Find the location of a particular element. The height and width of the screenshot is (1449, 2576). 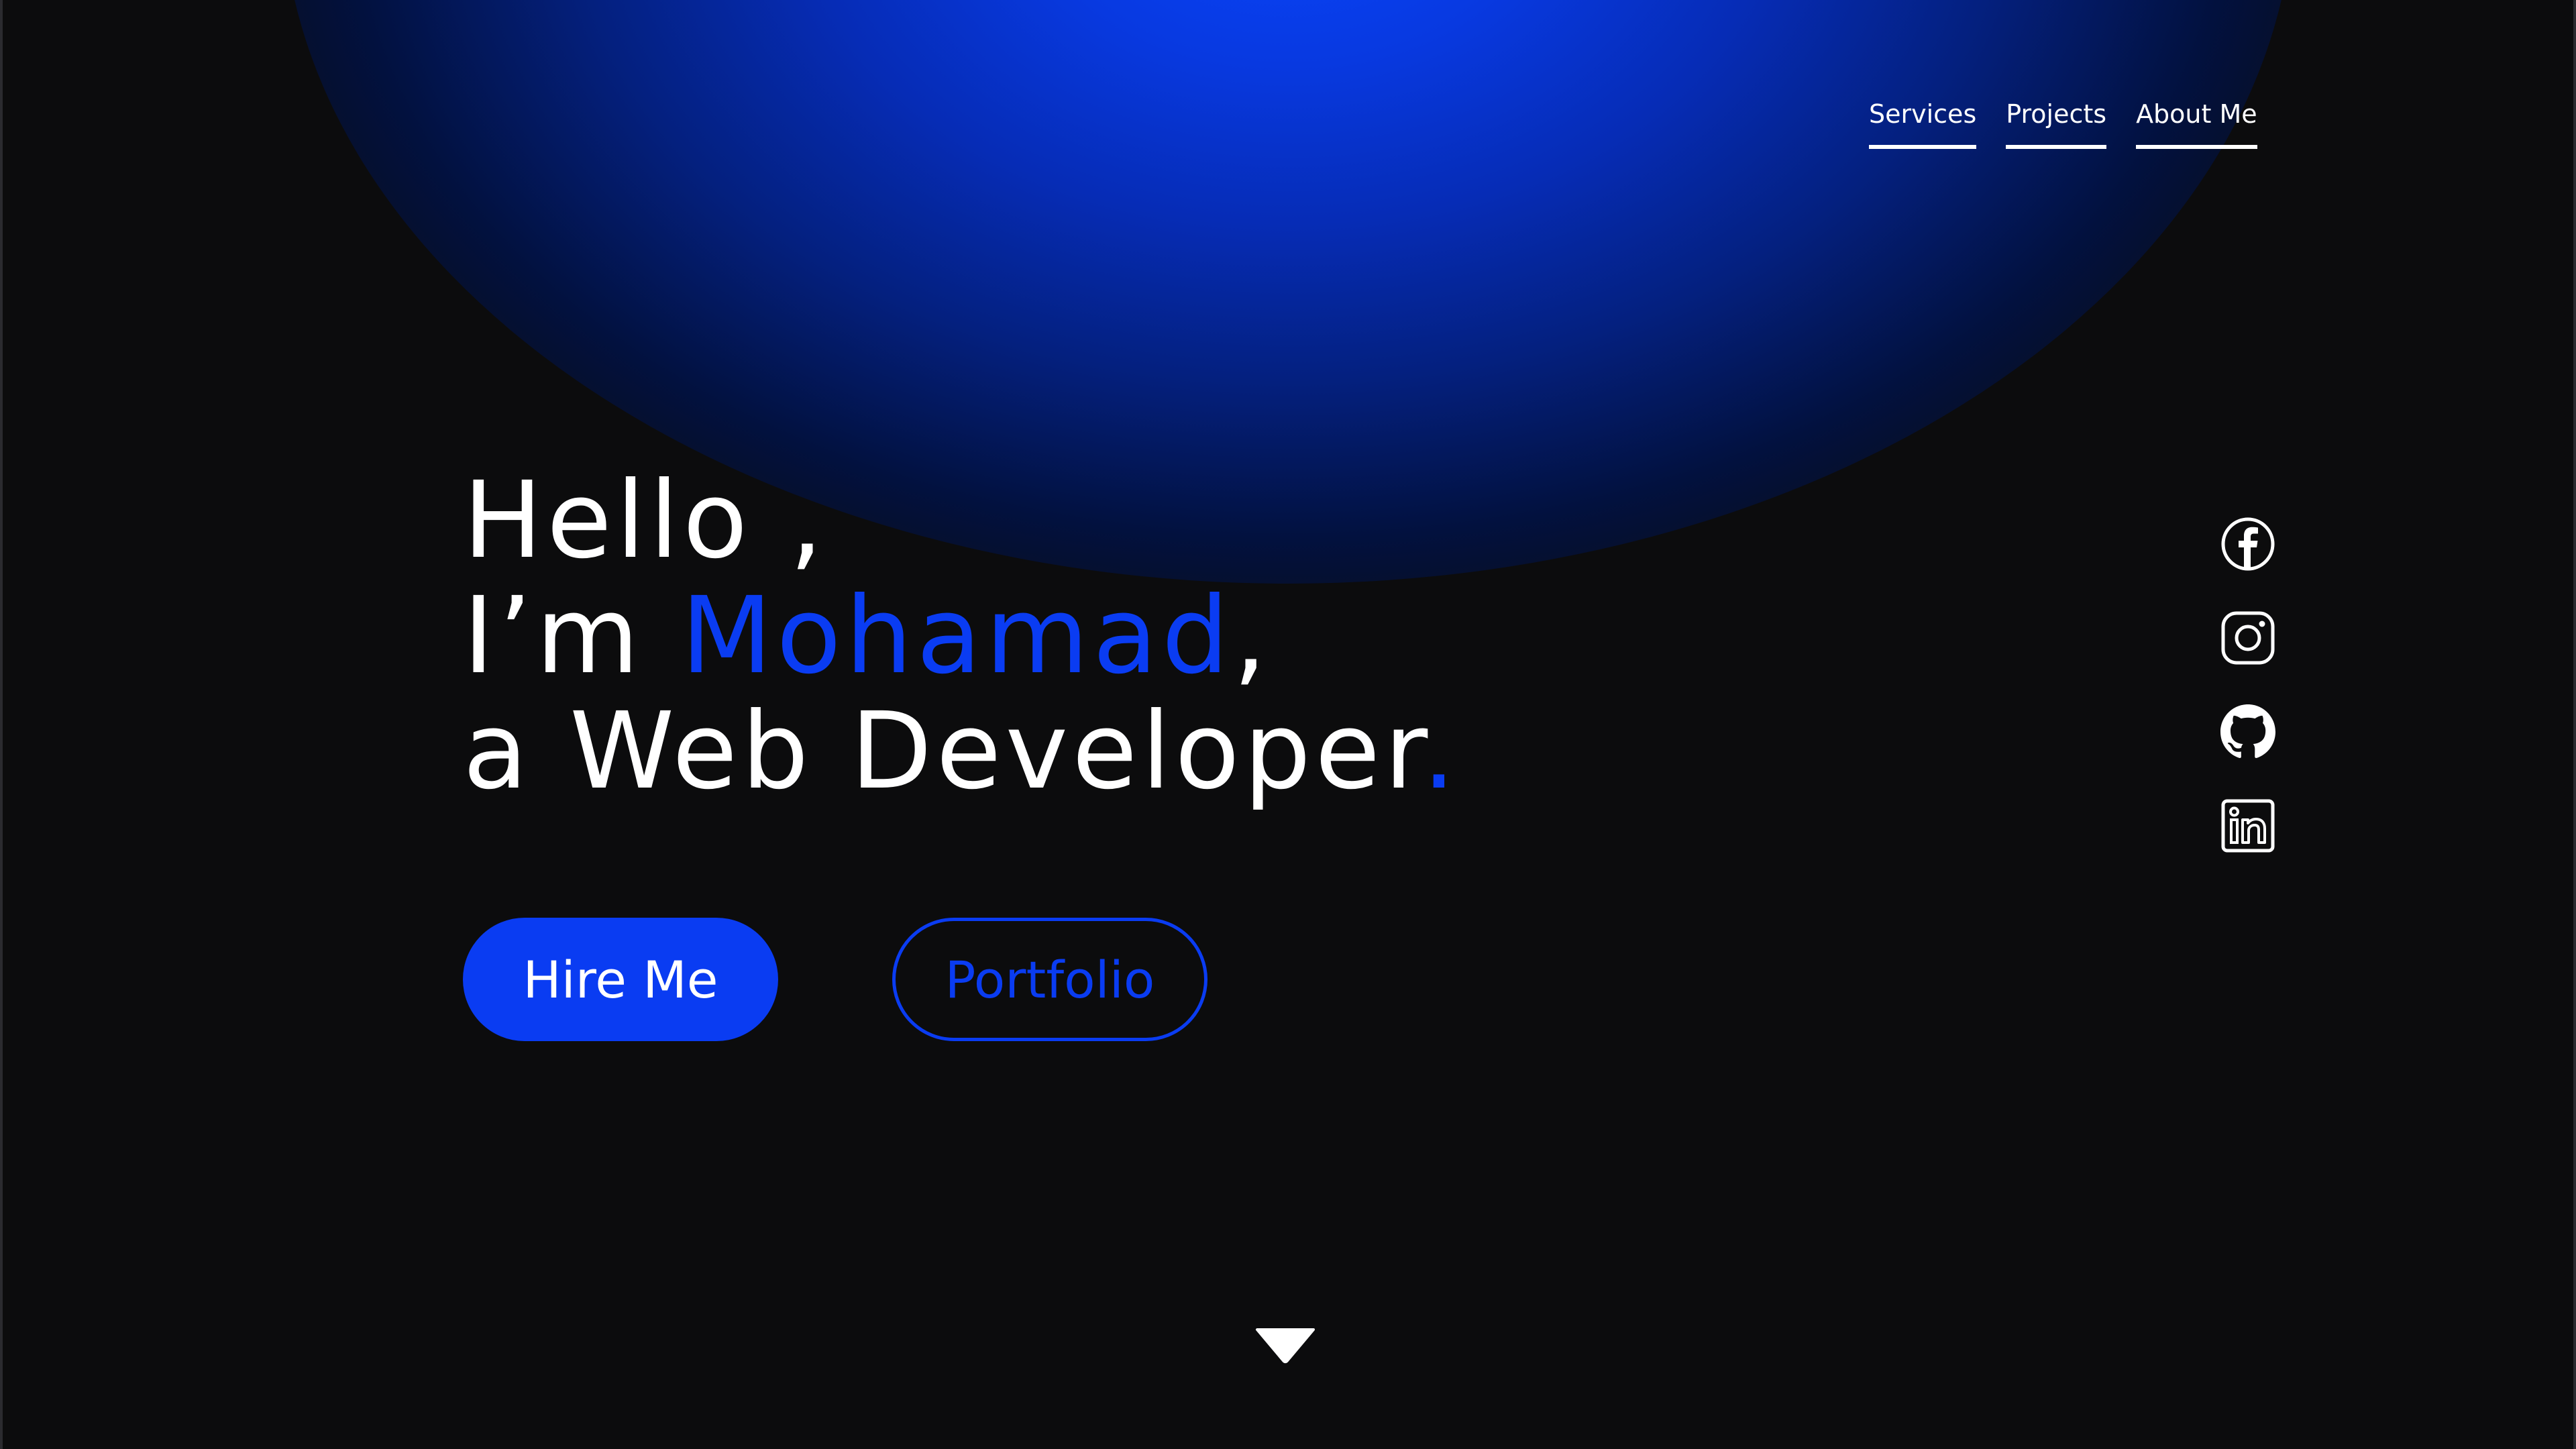

nav-link-services: Services is located at coordinates (1923, 124).